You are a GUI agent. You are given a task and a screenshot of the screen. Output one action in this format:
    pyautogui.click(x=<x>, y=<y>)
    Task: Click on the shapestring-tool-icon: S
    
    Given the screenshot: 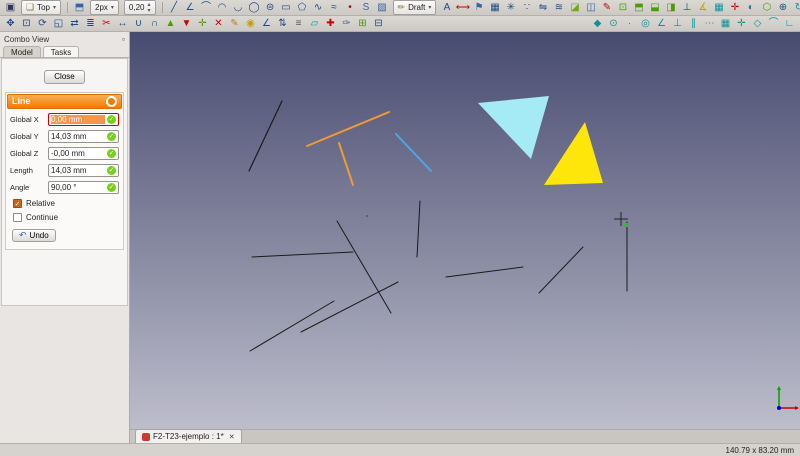 What is the action you would take?
    pyautogui.click(x=366, y=8)
    